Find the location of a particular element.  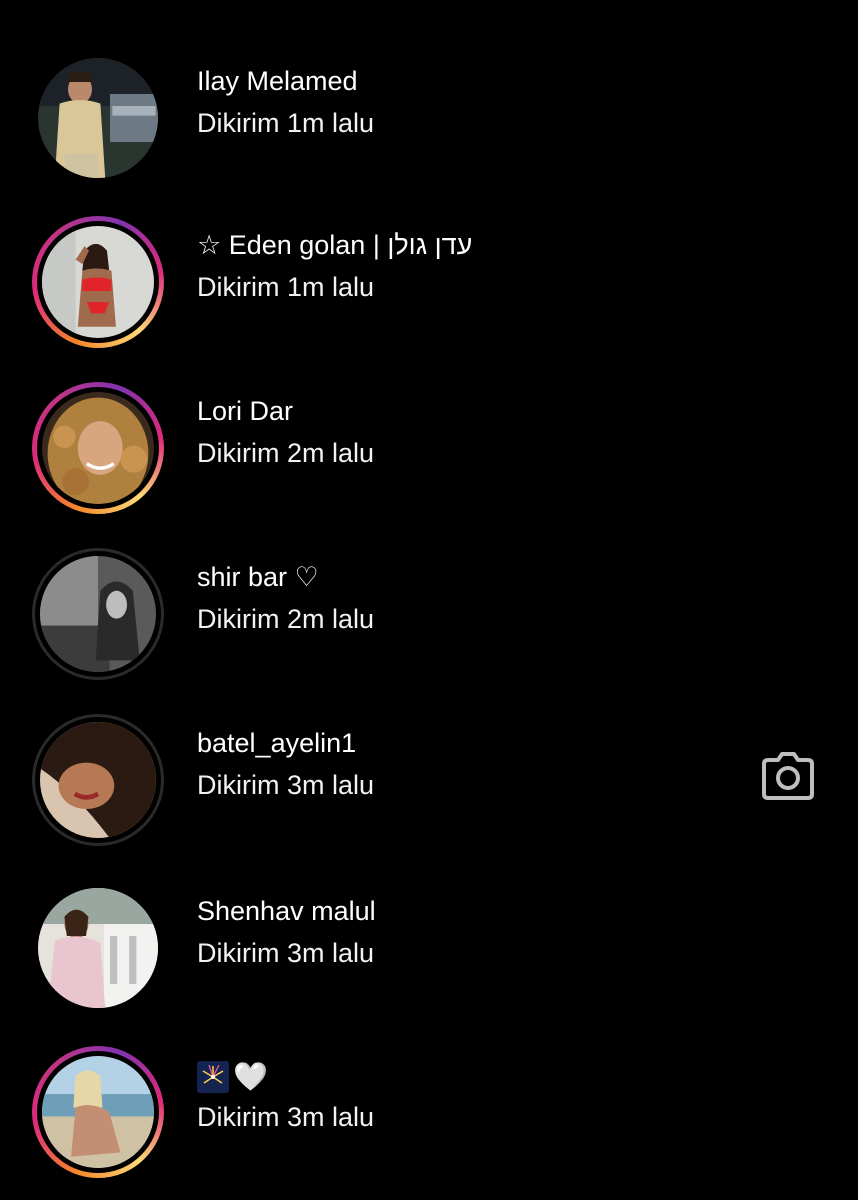

message-row: Shenhav malul Dikirim 3m lalu is located at coordinates (429, 951).